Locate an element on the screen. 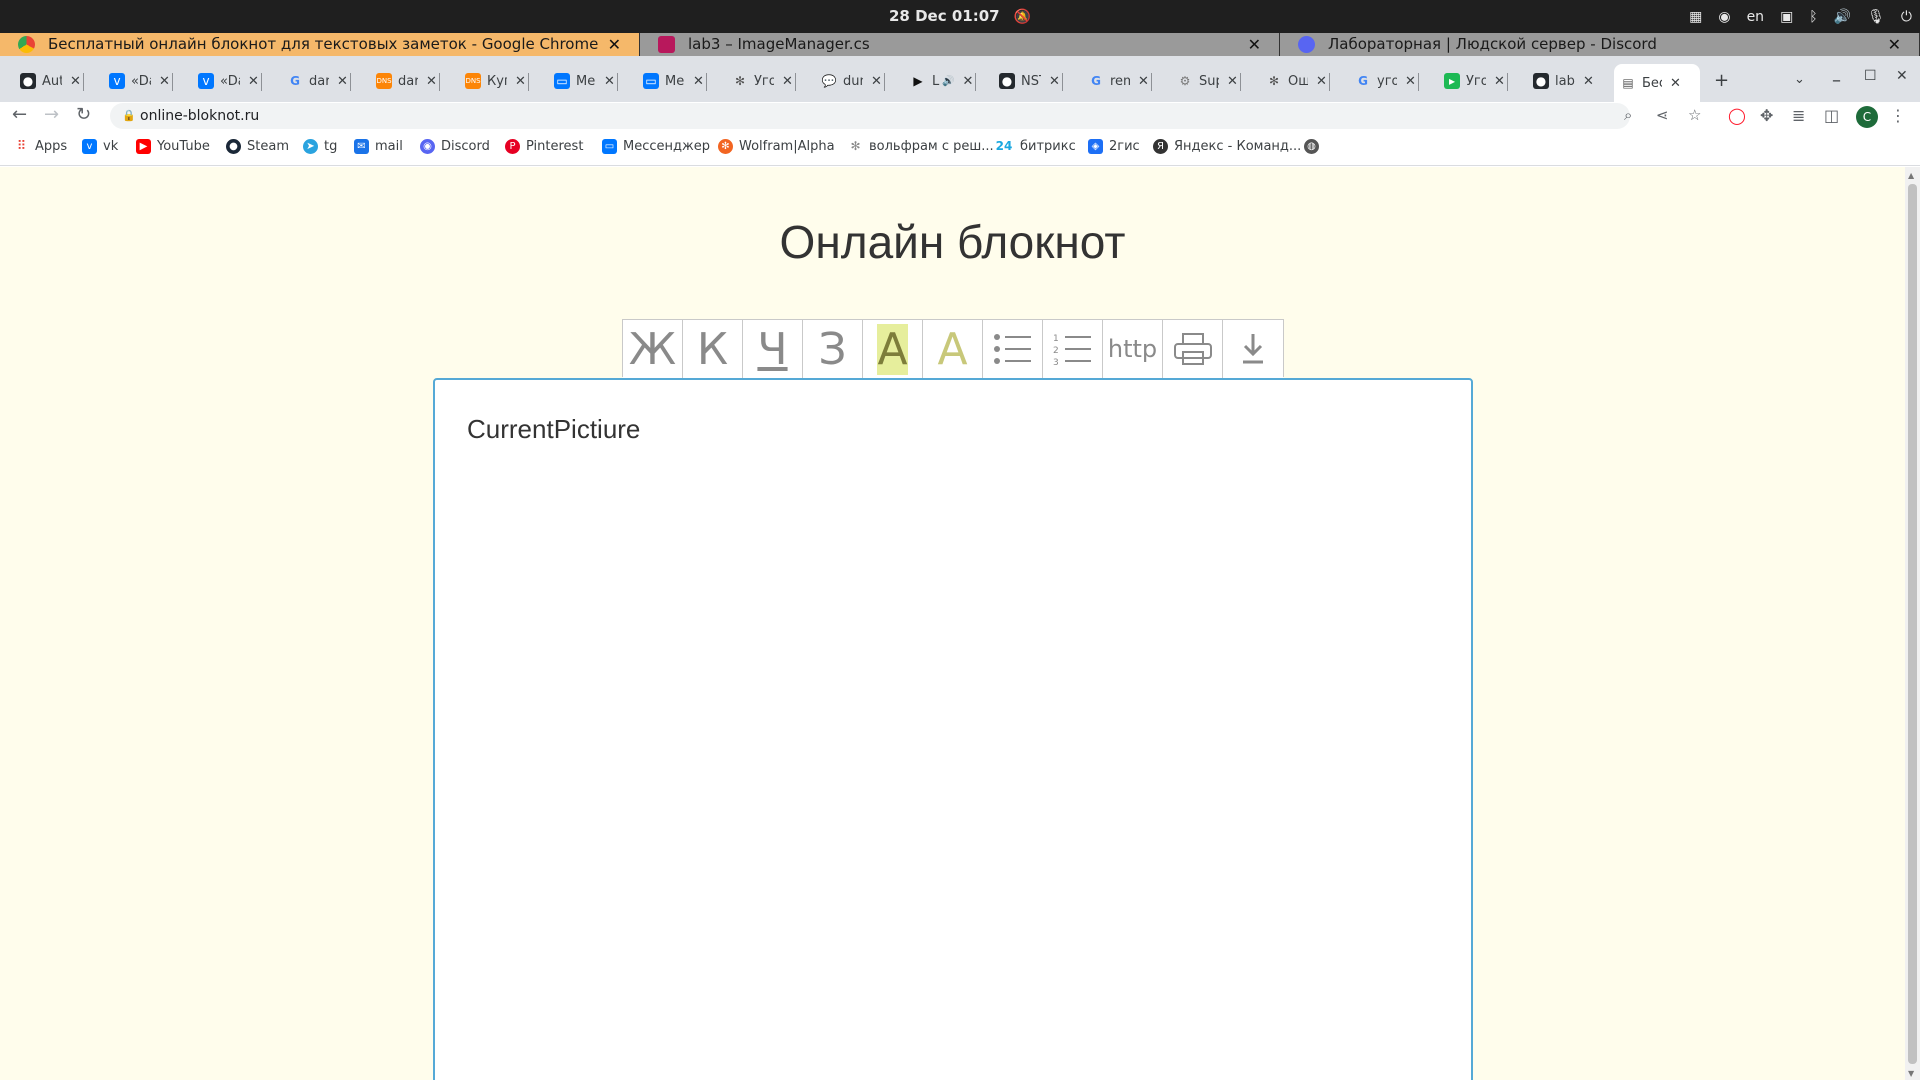  tab-4: DNSdark✕ is located at coordinates (405, 81).